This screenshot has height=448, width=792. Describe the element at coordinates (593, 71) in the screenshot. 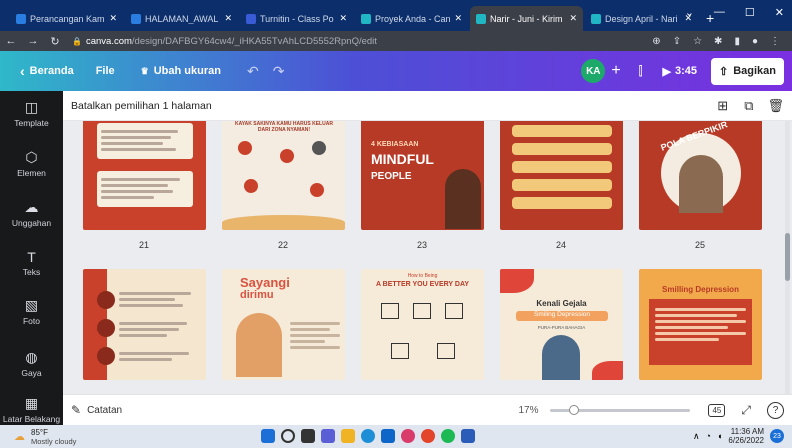

I see `avatar: KA` at that location.